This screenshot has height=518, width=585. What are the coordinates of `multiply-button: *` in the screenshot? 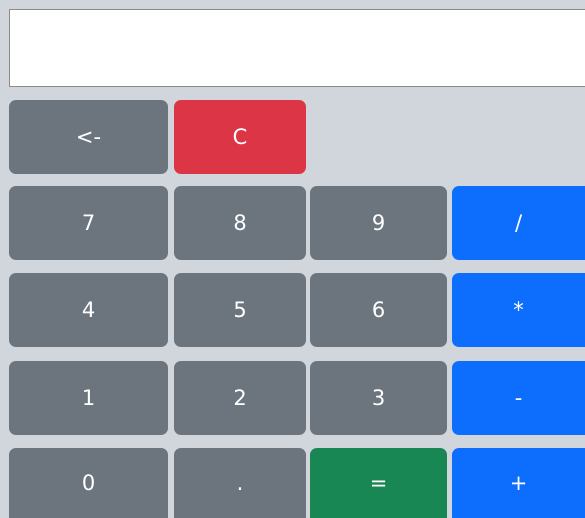 It's located at (518, 310).